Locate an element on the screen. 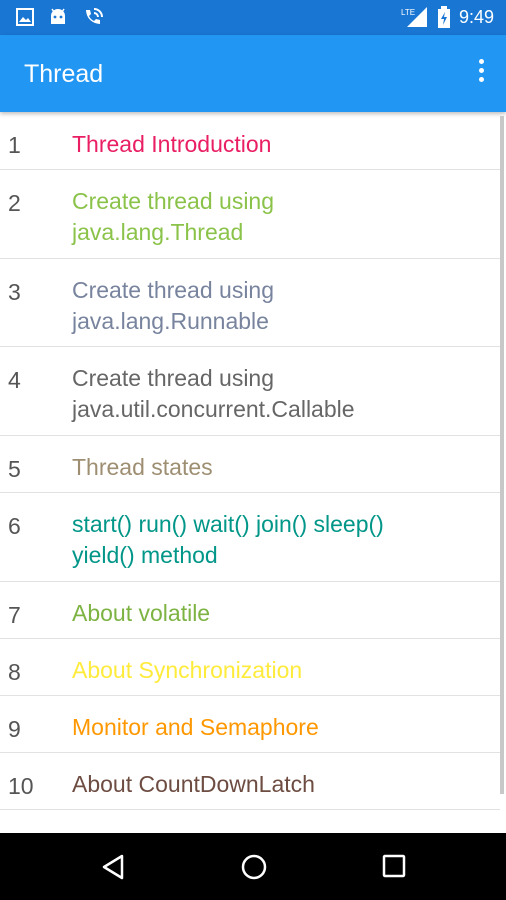 Image resolution: width=506 pixels, height=900 pixels. item-label: Monitor and Semaphore is located at coordinates (195, 727).